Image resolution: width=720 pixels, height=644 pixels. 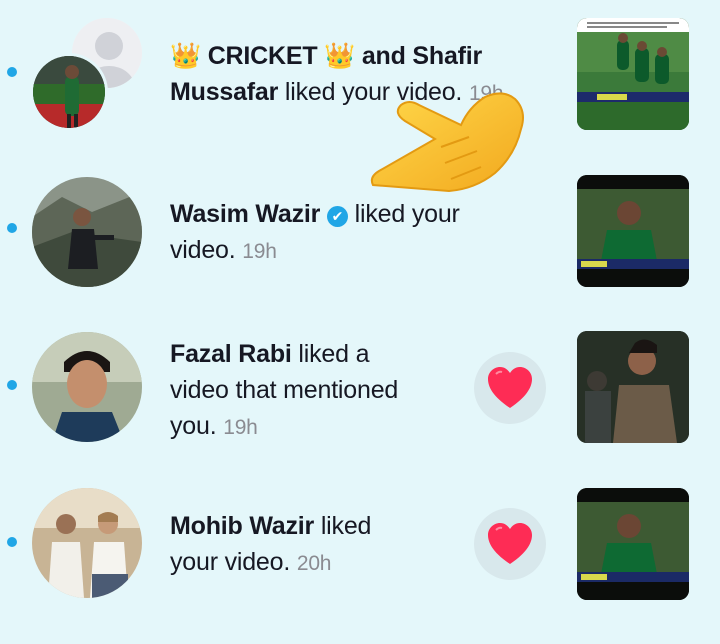 What do you see at coordinates (315, 233) in the screenshot?
I see `notification-text: Wasim Wazir ✔ liked your video. 19h` at bounding box center [315, 233].